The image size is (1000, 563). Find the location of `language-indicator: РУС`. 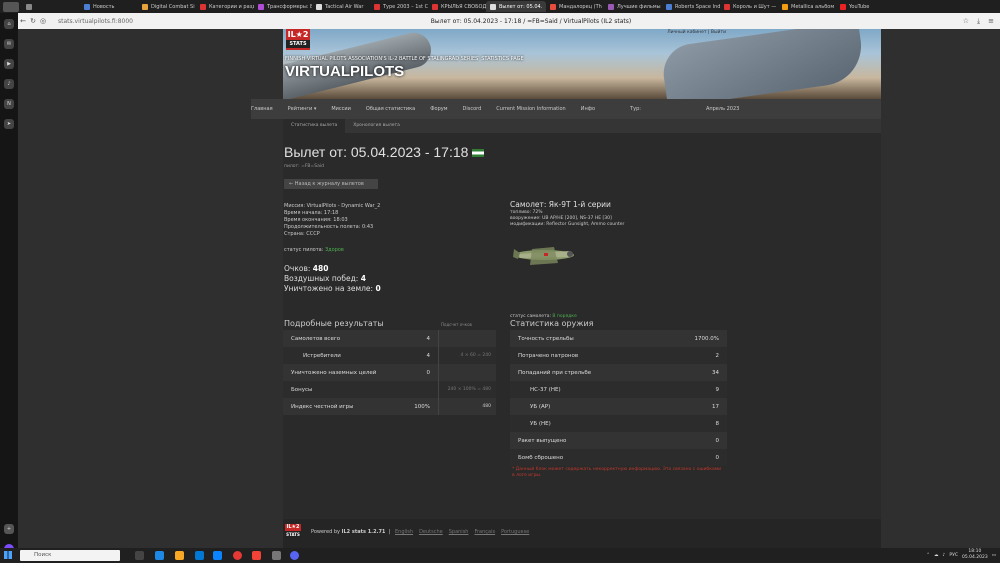

language-indicator: РУС is located at coordinates (953, 555).